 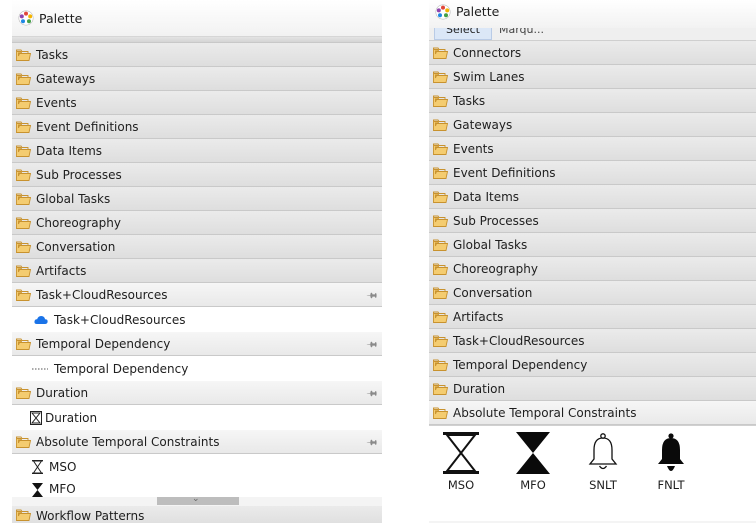 What do you see at coordinates (197, 393) in the screenshot?
I see `drawer-duration: Duration 🖈` at bounding box center [197, 393].